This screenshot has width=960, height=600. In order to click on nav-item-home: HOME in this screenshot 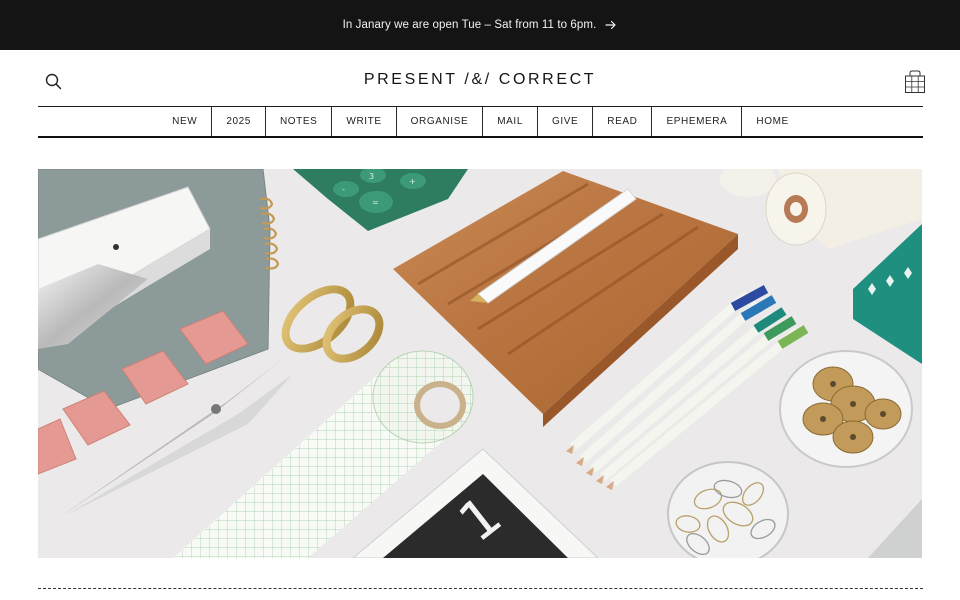, I will do `click(772, 121)`.